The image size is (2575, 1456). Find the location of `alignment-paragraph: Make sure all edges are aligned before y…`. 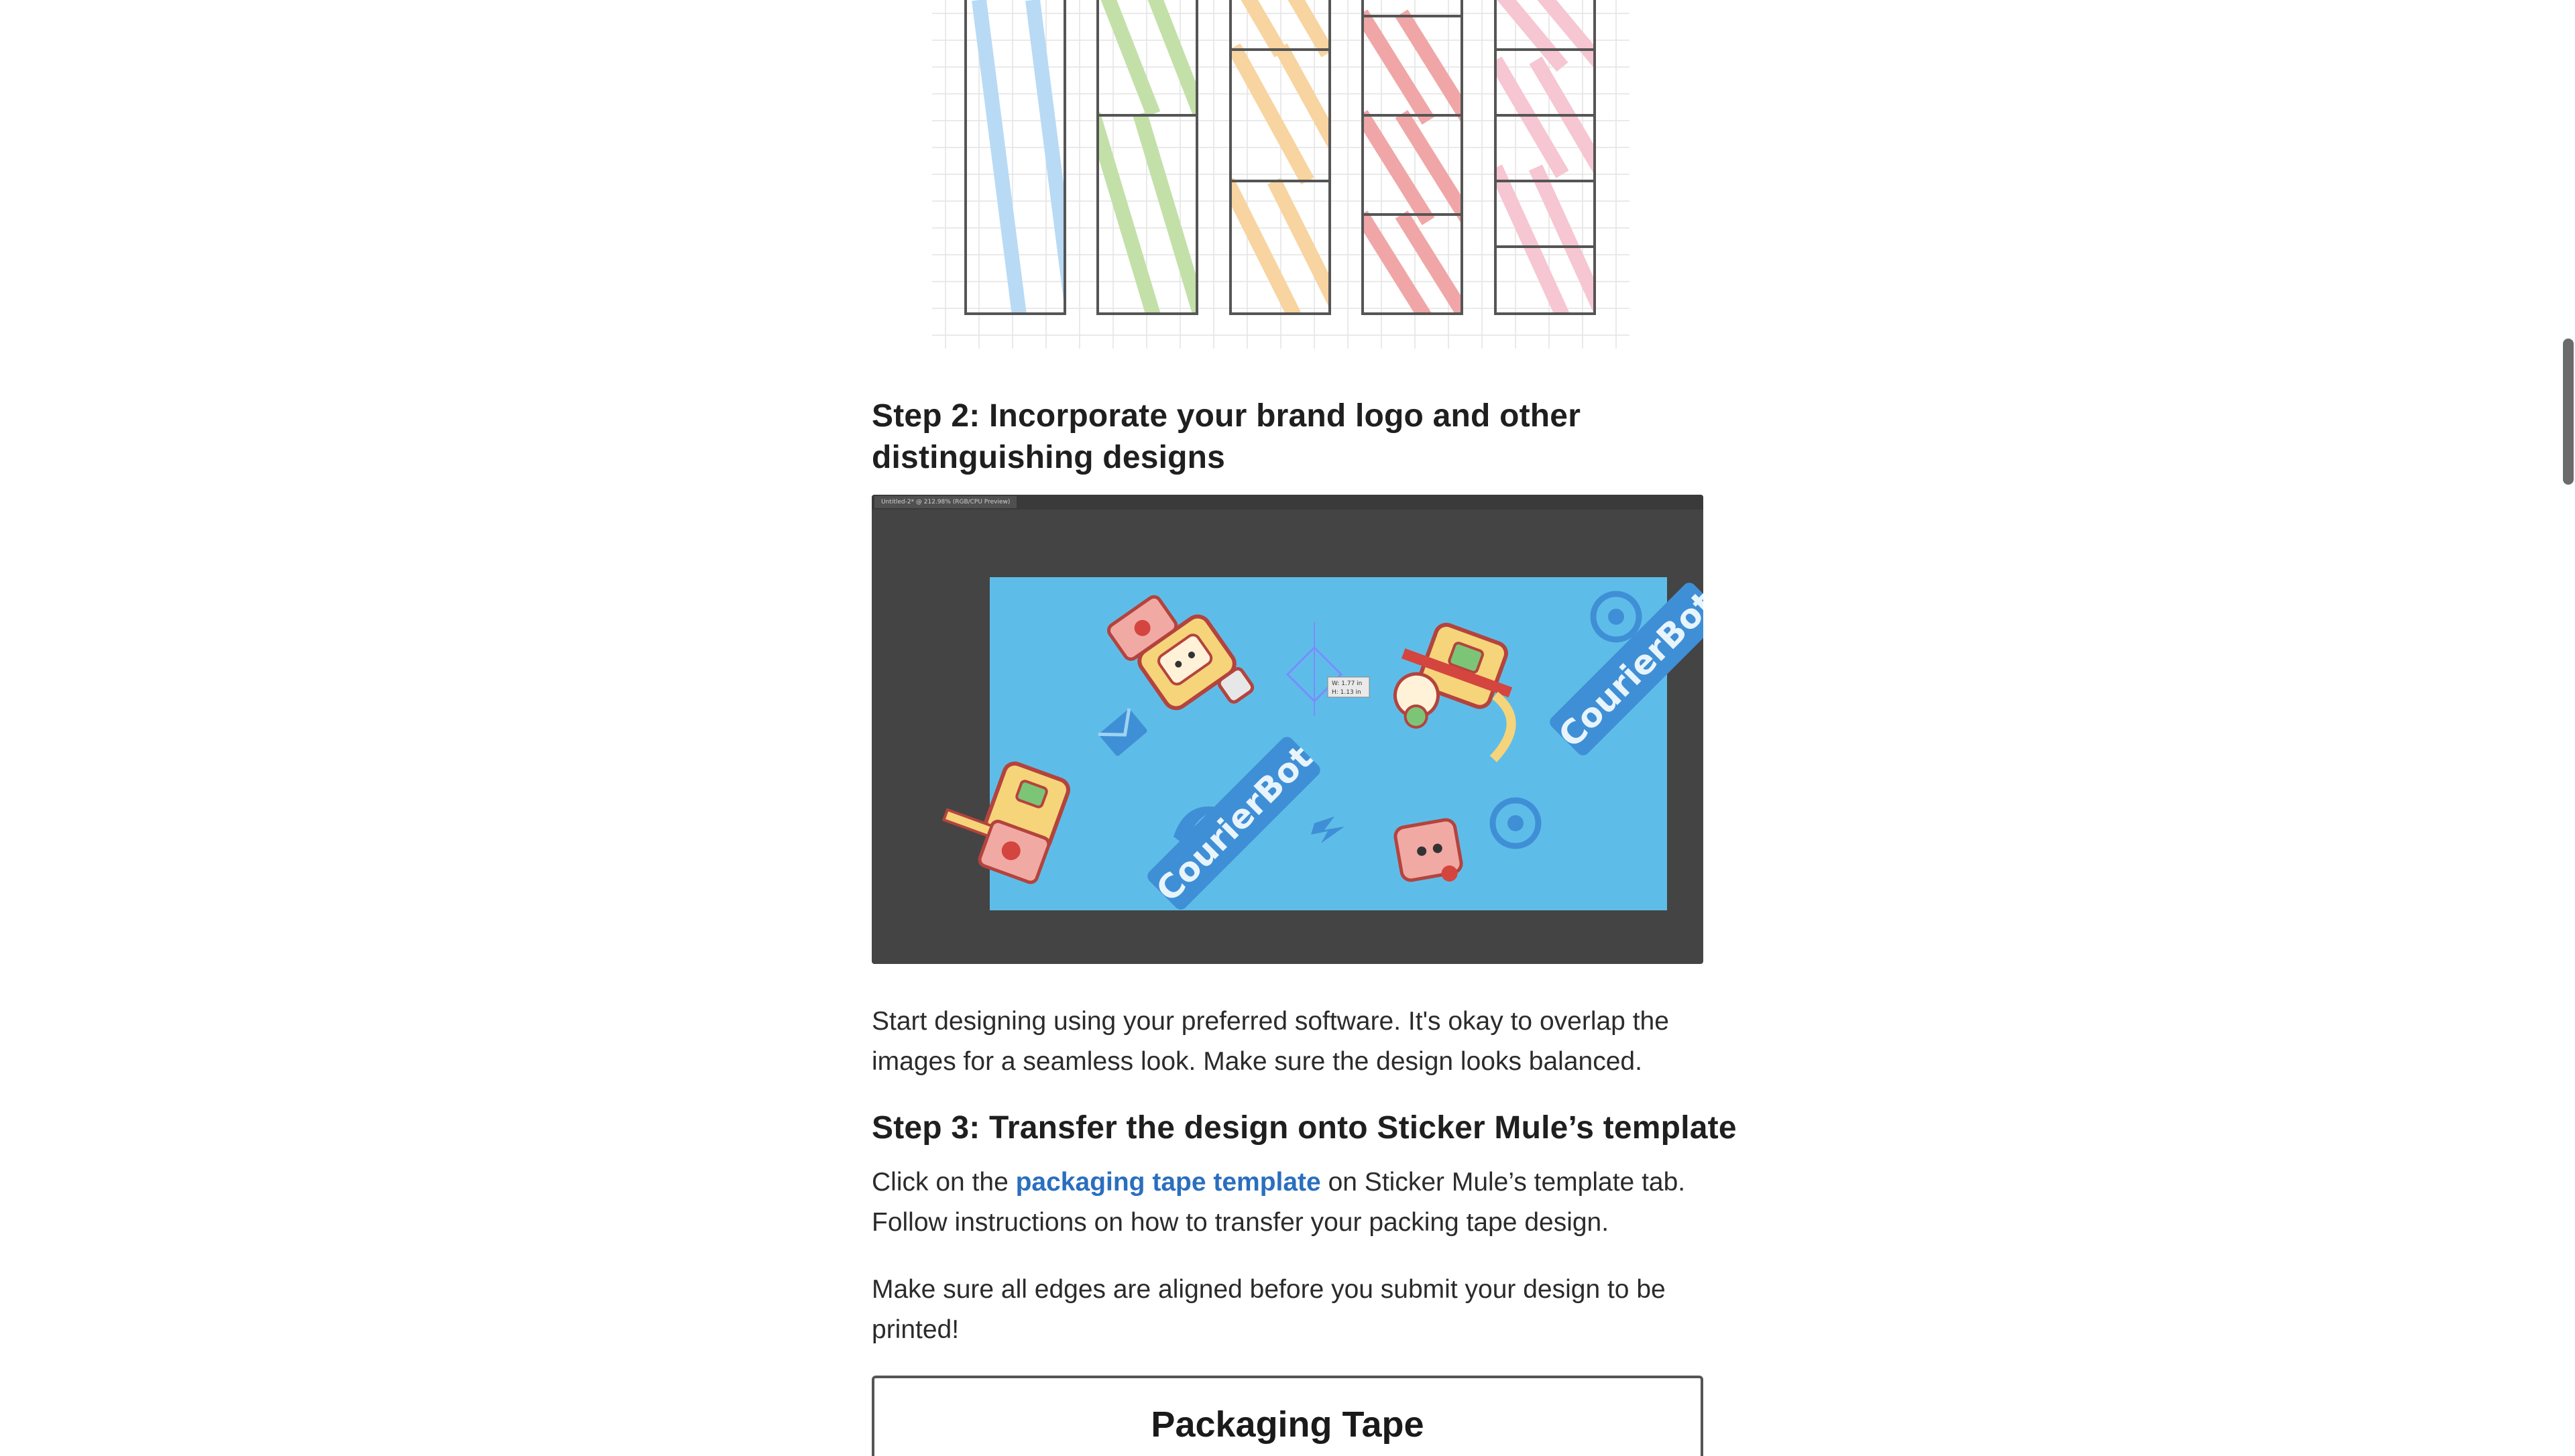

alignment-paragraph: Make sure all edges are aligned before y… is located at coordinates (1281, 1310).